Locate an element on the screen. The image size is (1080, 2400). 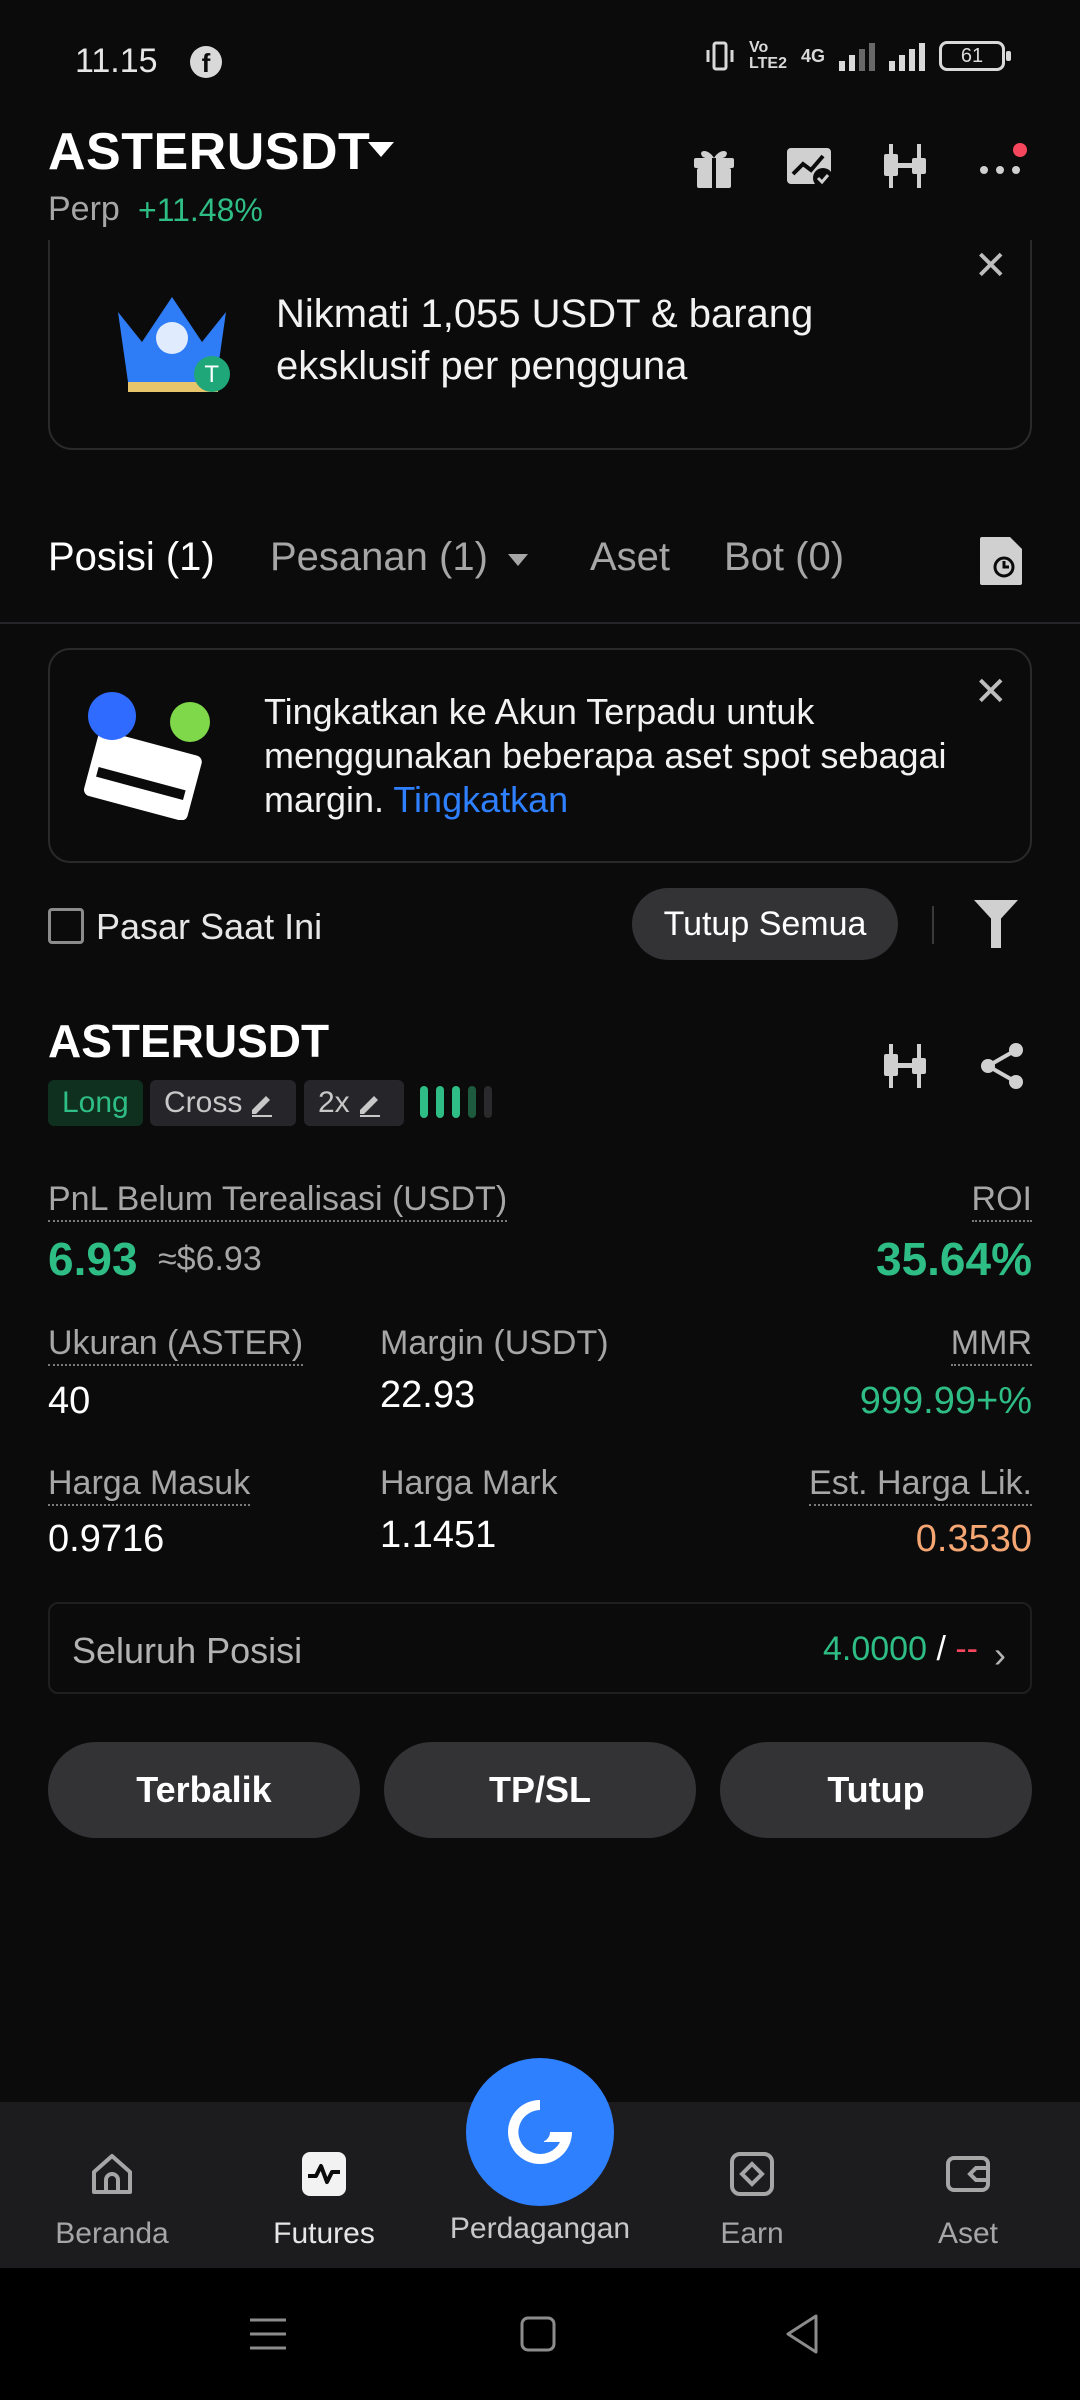
mark-price-value: 1.1451 is located at coordinates (438, 1535).